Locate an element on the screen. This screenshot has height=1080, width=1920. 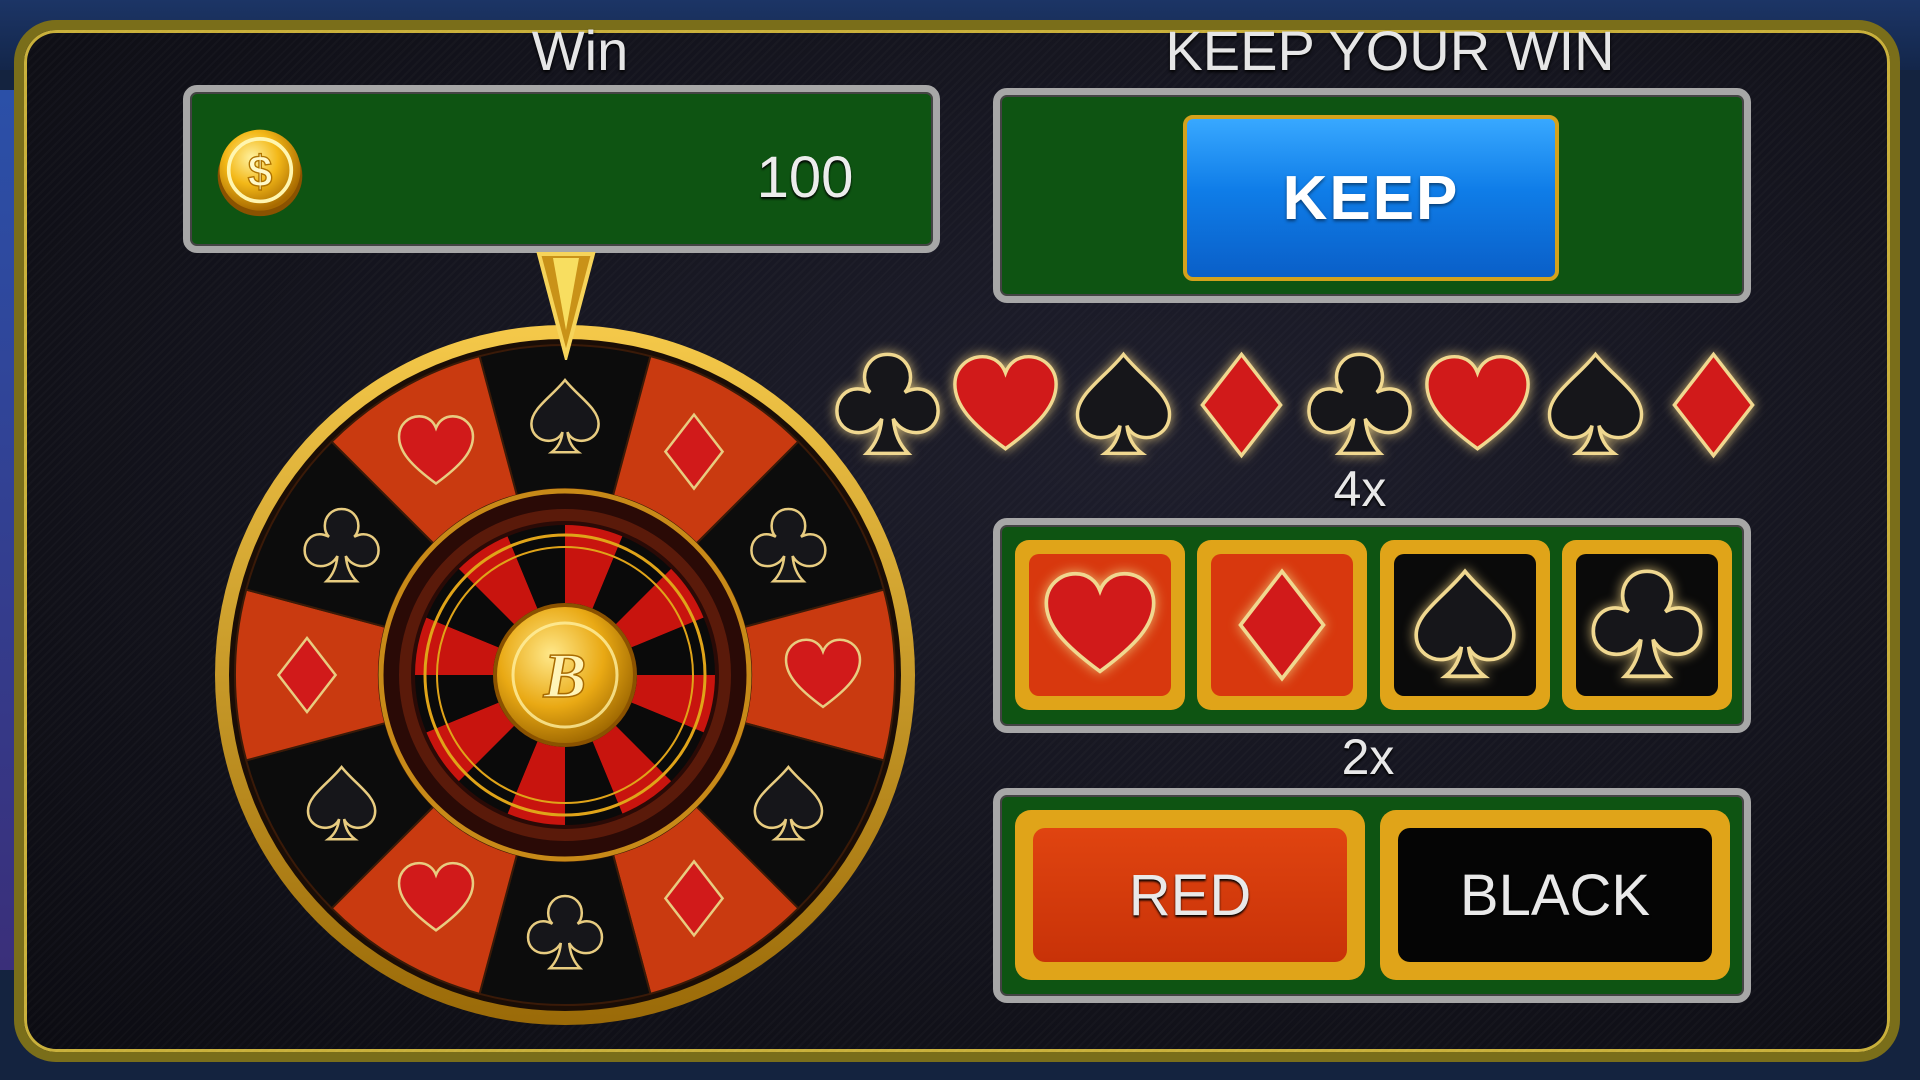
bet-spade is located at coordinates (1465, 625).